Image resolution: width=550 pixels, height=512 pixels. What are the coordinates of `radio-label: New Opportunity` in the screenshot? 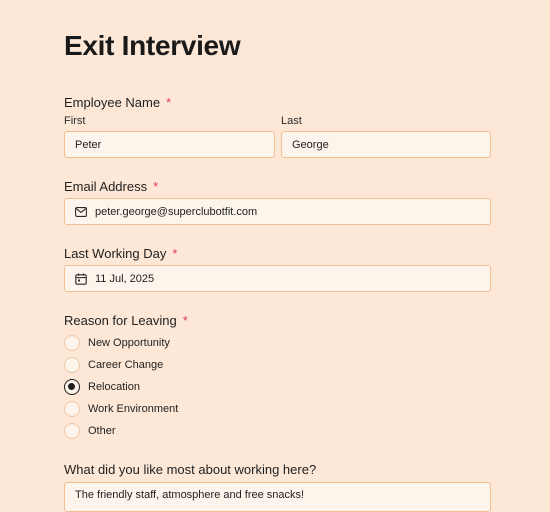 It's located at (129, 343).